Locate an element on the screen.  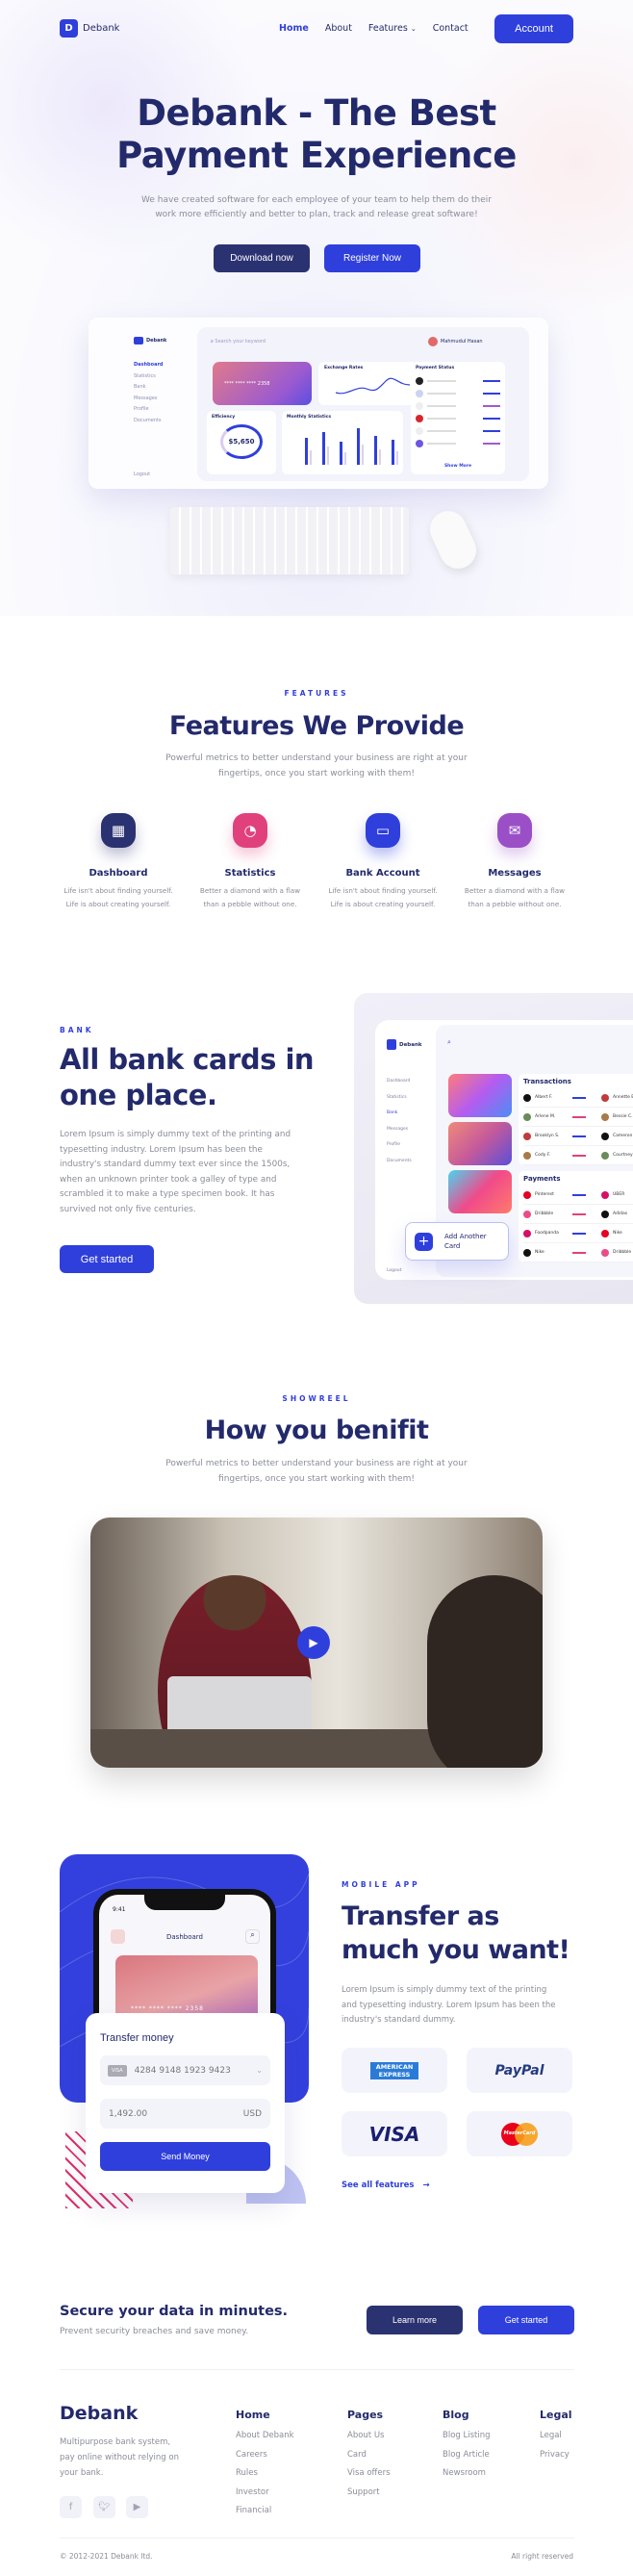
mockup-card-number: **** **** **** 2358 is located at coordinates (247, 384).